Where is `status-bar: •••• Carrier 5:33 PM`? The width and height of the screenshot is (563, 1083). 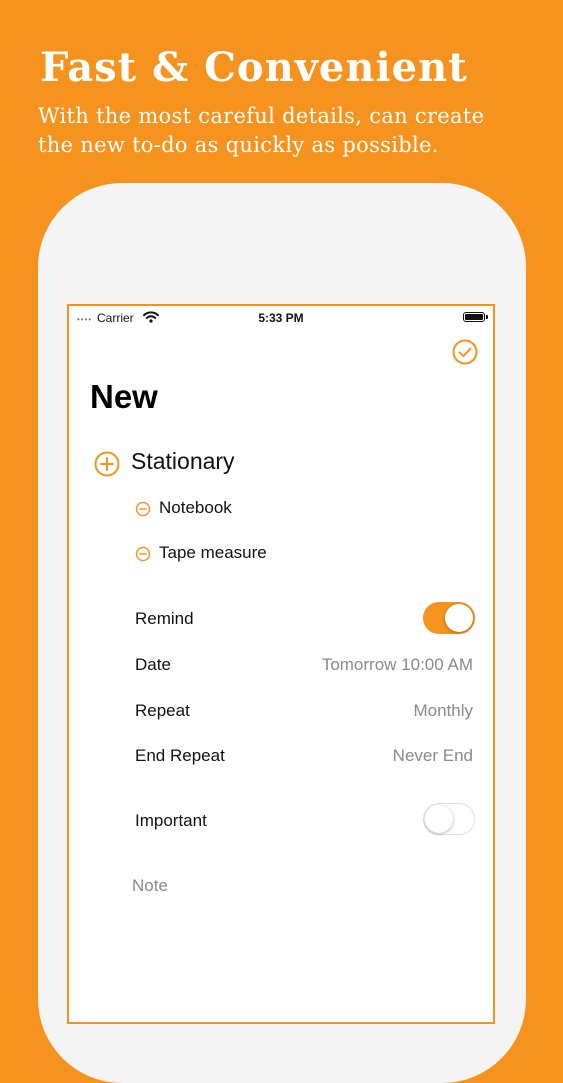 status-bar: •••• Carrier 5:33 PM is located at coordinates (281, 318).